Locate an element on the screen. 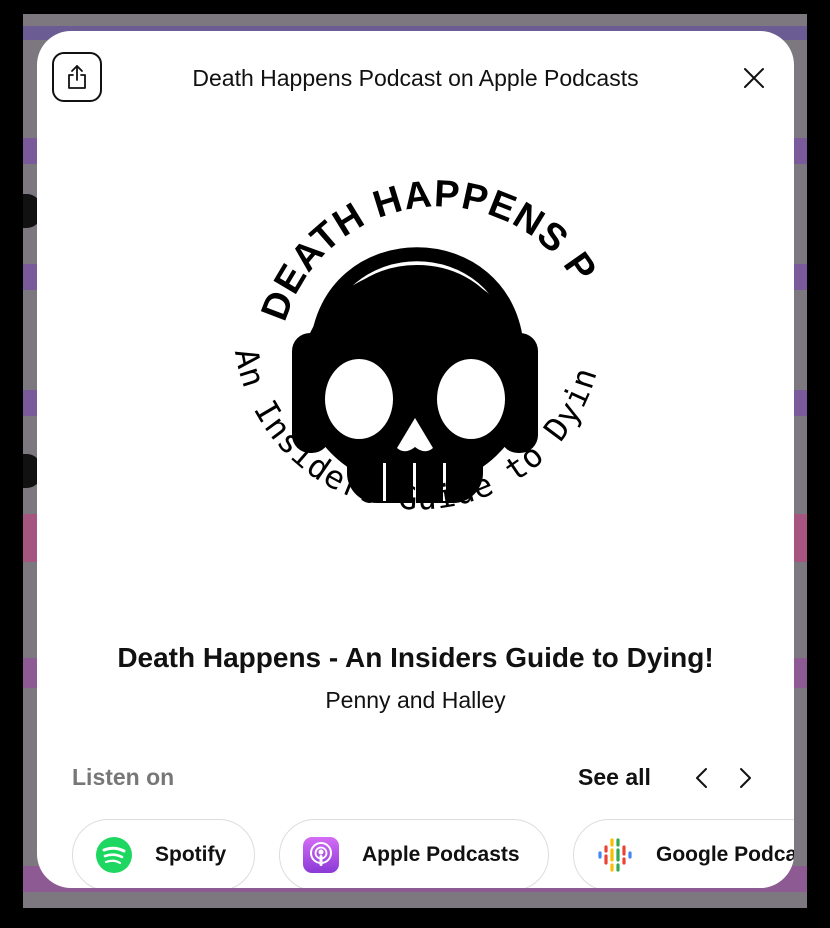 Image resolution: width=830 pixels, height=928 pixels. share-icon is located at coordinates (77, 77).